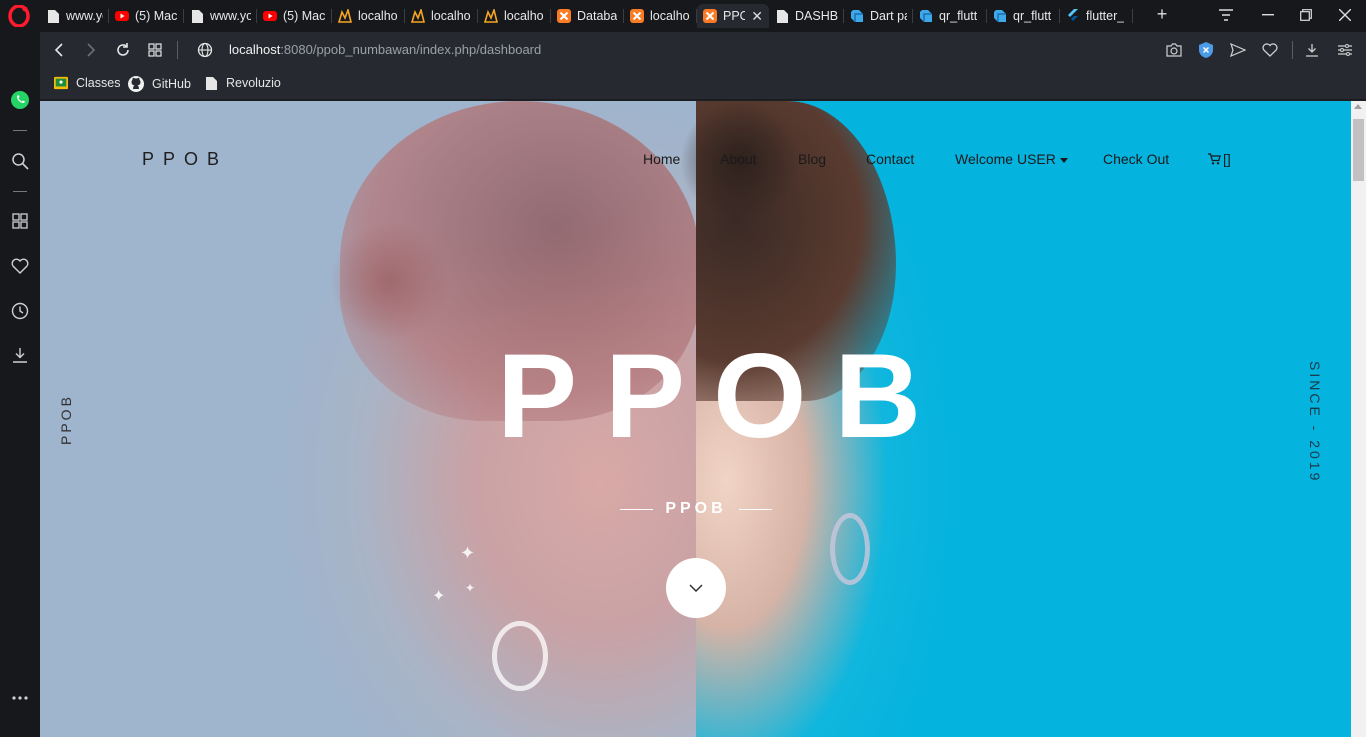 The width and height of the screenshot is (1366, 737). I want to click on nav-cart: [], so click(1219, 159).